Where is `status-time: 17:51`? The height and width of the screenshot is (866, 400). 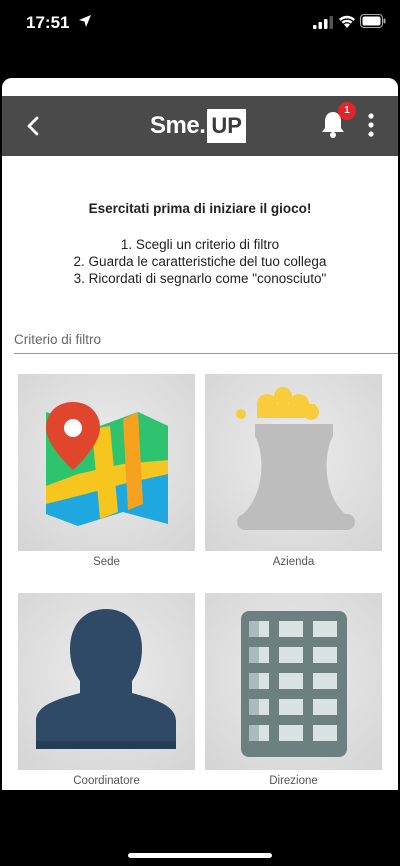
status-time: 17:51 is located at coordinates (48, 22).